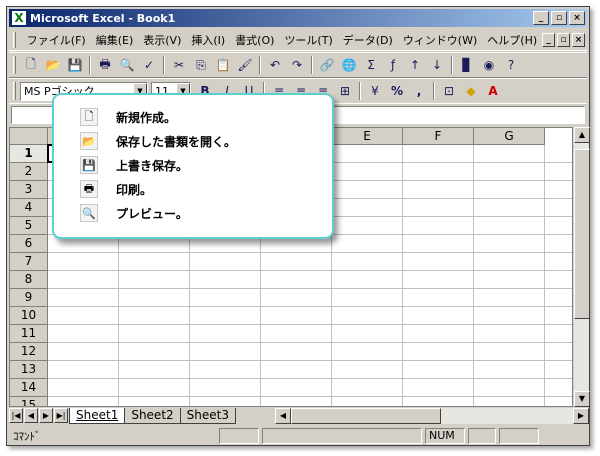  I want to click on sheet-tab-bar: |◀ ◀ ▶ ▶| Sheet1 Sheet2 Sheet3 ◀ ▶, so click(299, 415).